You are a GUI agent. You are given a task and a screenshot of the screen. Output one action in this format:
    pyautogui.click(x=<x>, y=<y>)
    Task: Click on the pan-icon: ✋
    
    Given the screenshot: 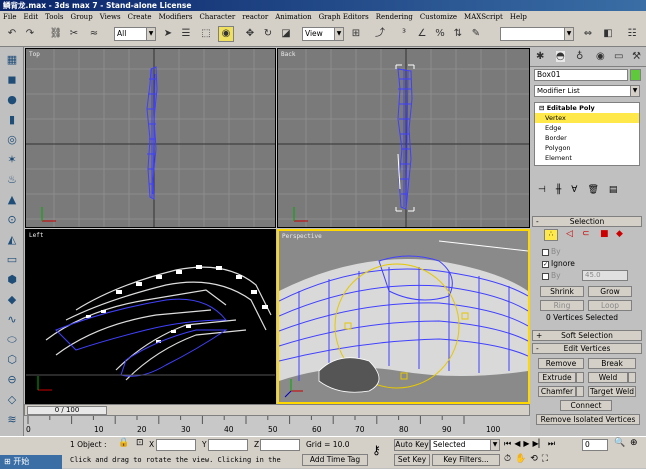 What is the action you would take?
    pyautogui.click(x=520, y=459)
    